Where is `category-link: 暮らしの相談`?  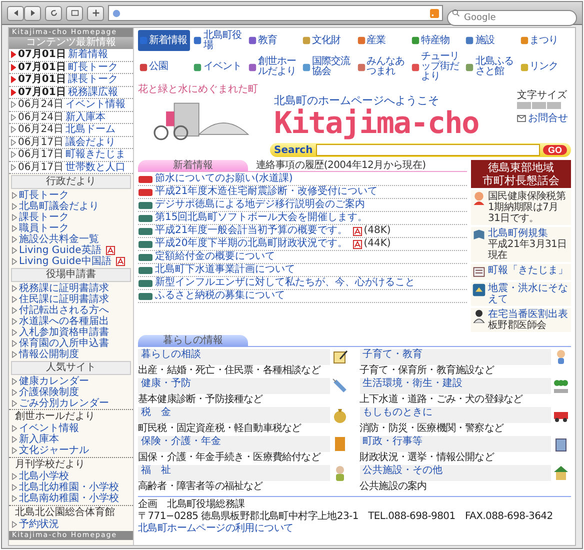
category-link: 暮らしの相談 is located at coordinates (234, 357).